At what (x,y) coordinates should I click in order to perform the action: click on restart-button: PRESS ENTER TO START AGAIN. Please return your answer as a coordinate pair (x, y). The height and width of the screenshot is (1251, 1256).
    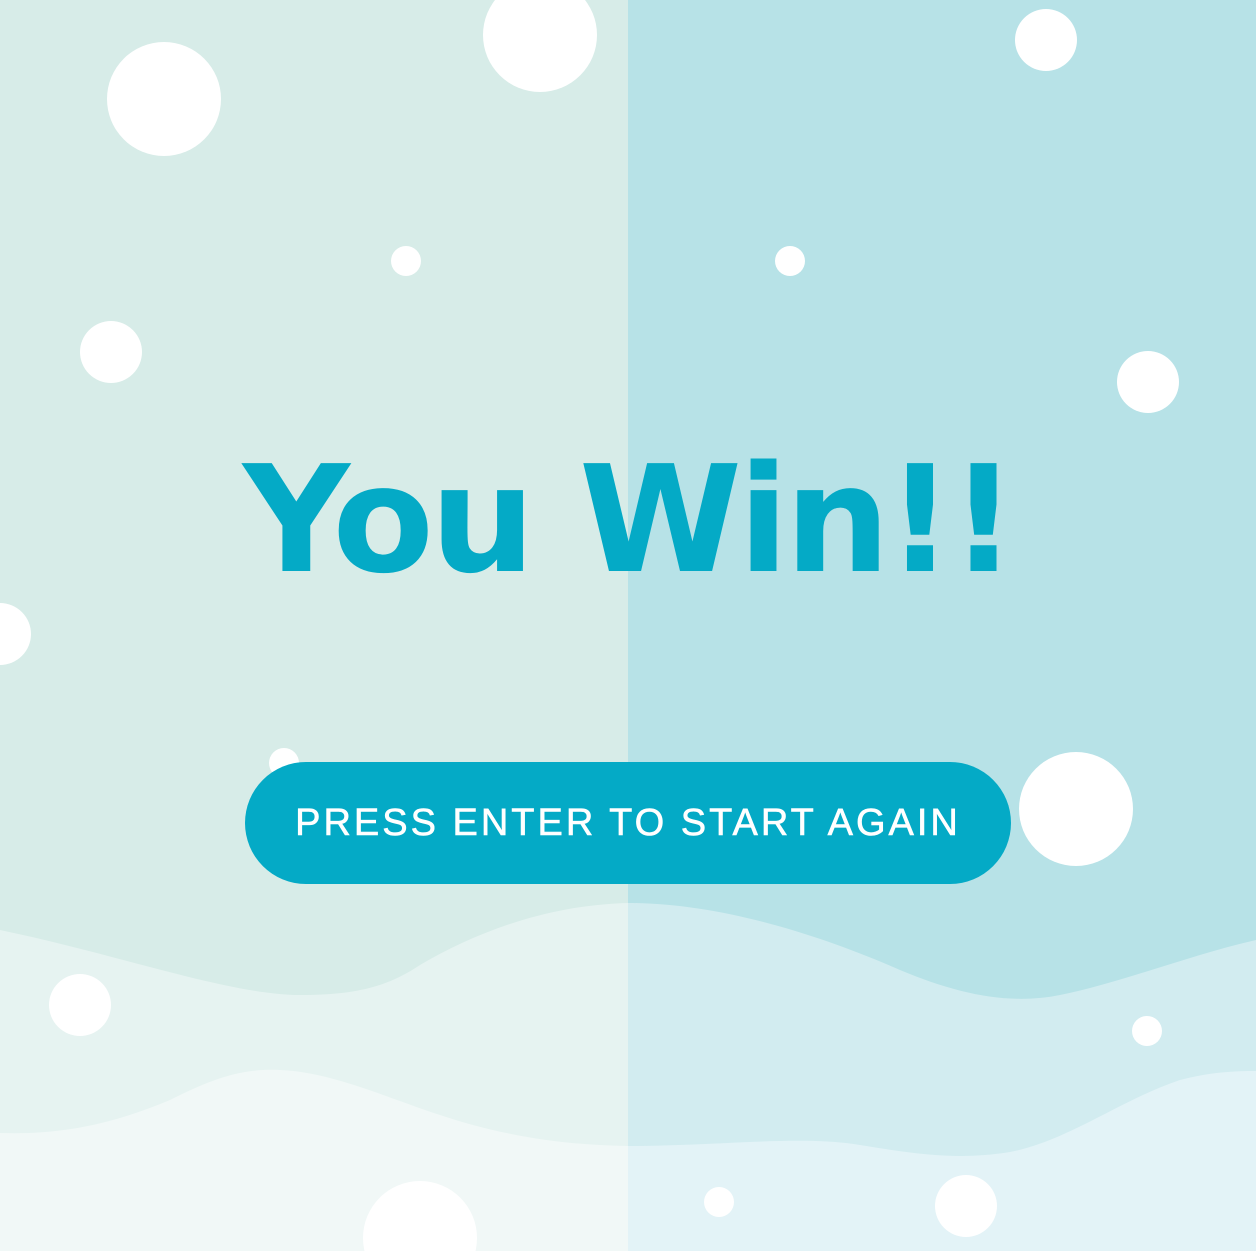
    Looking at the image, I should click on (628, 823).